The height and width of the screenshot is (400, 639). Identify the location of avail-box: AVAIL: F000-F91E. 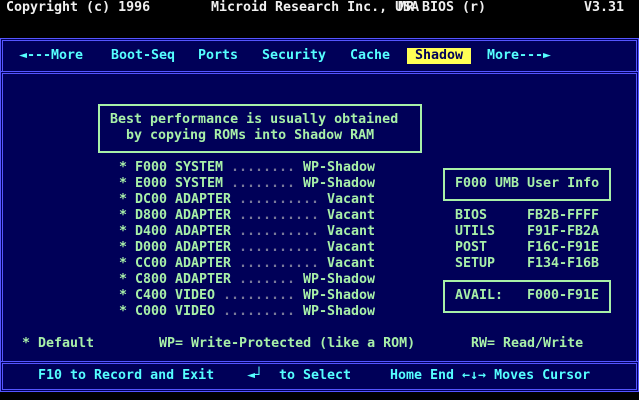
(527, 296).